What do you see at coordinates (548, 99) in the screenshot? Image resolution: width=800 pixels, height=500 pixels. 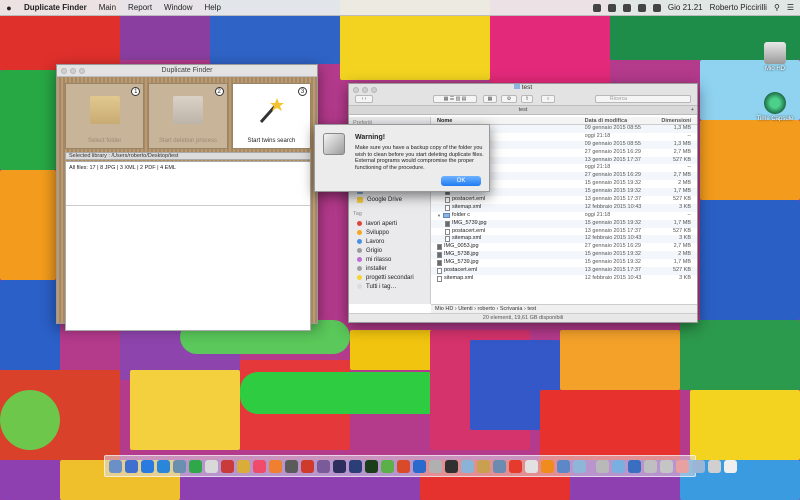 I see `tag-icon: ○` at bounding box center [548, 99].